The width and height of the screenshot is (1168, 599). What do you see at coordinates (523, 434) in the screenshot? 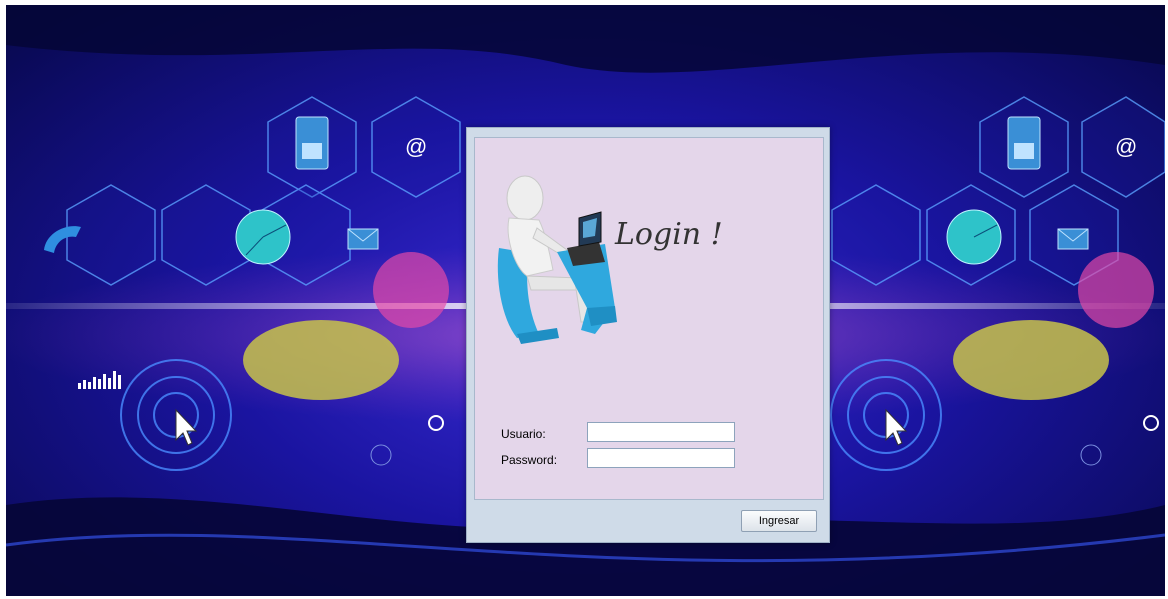
I see `usuario-label: Usuario:` at bounding box center [523, 434].